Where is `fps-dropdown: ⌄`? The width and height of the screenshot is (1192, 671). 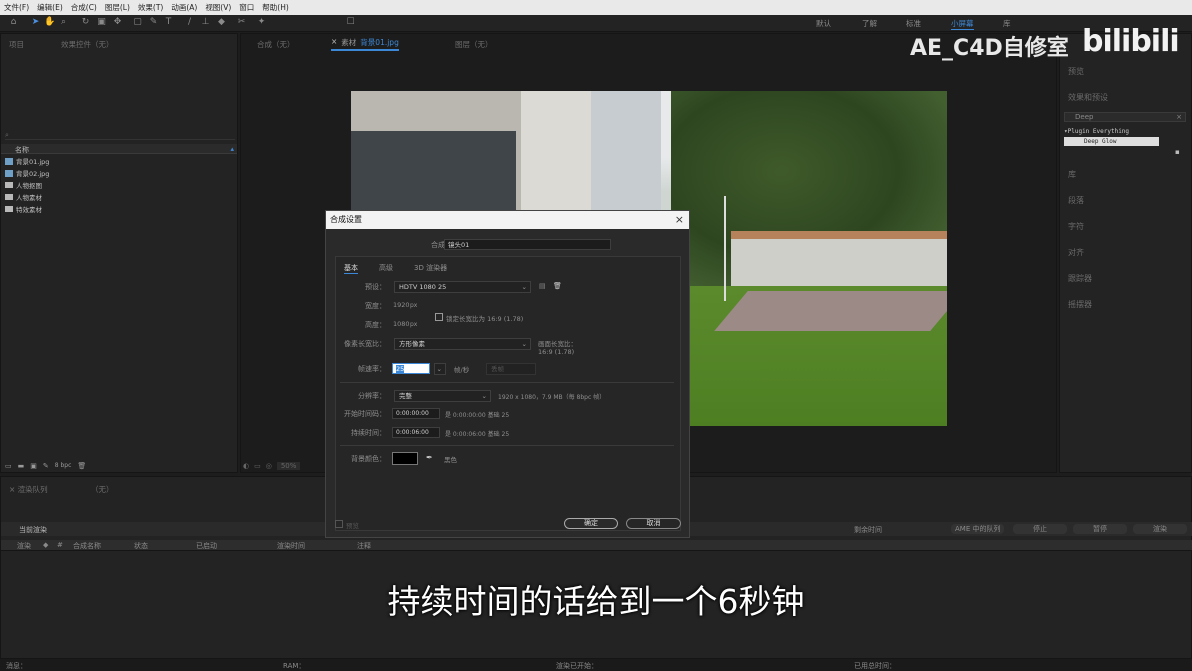 fps-dropdown: ⌄ is located at coordinates (440, 369).